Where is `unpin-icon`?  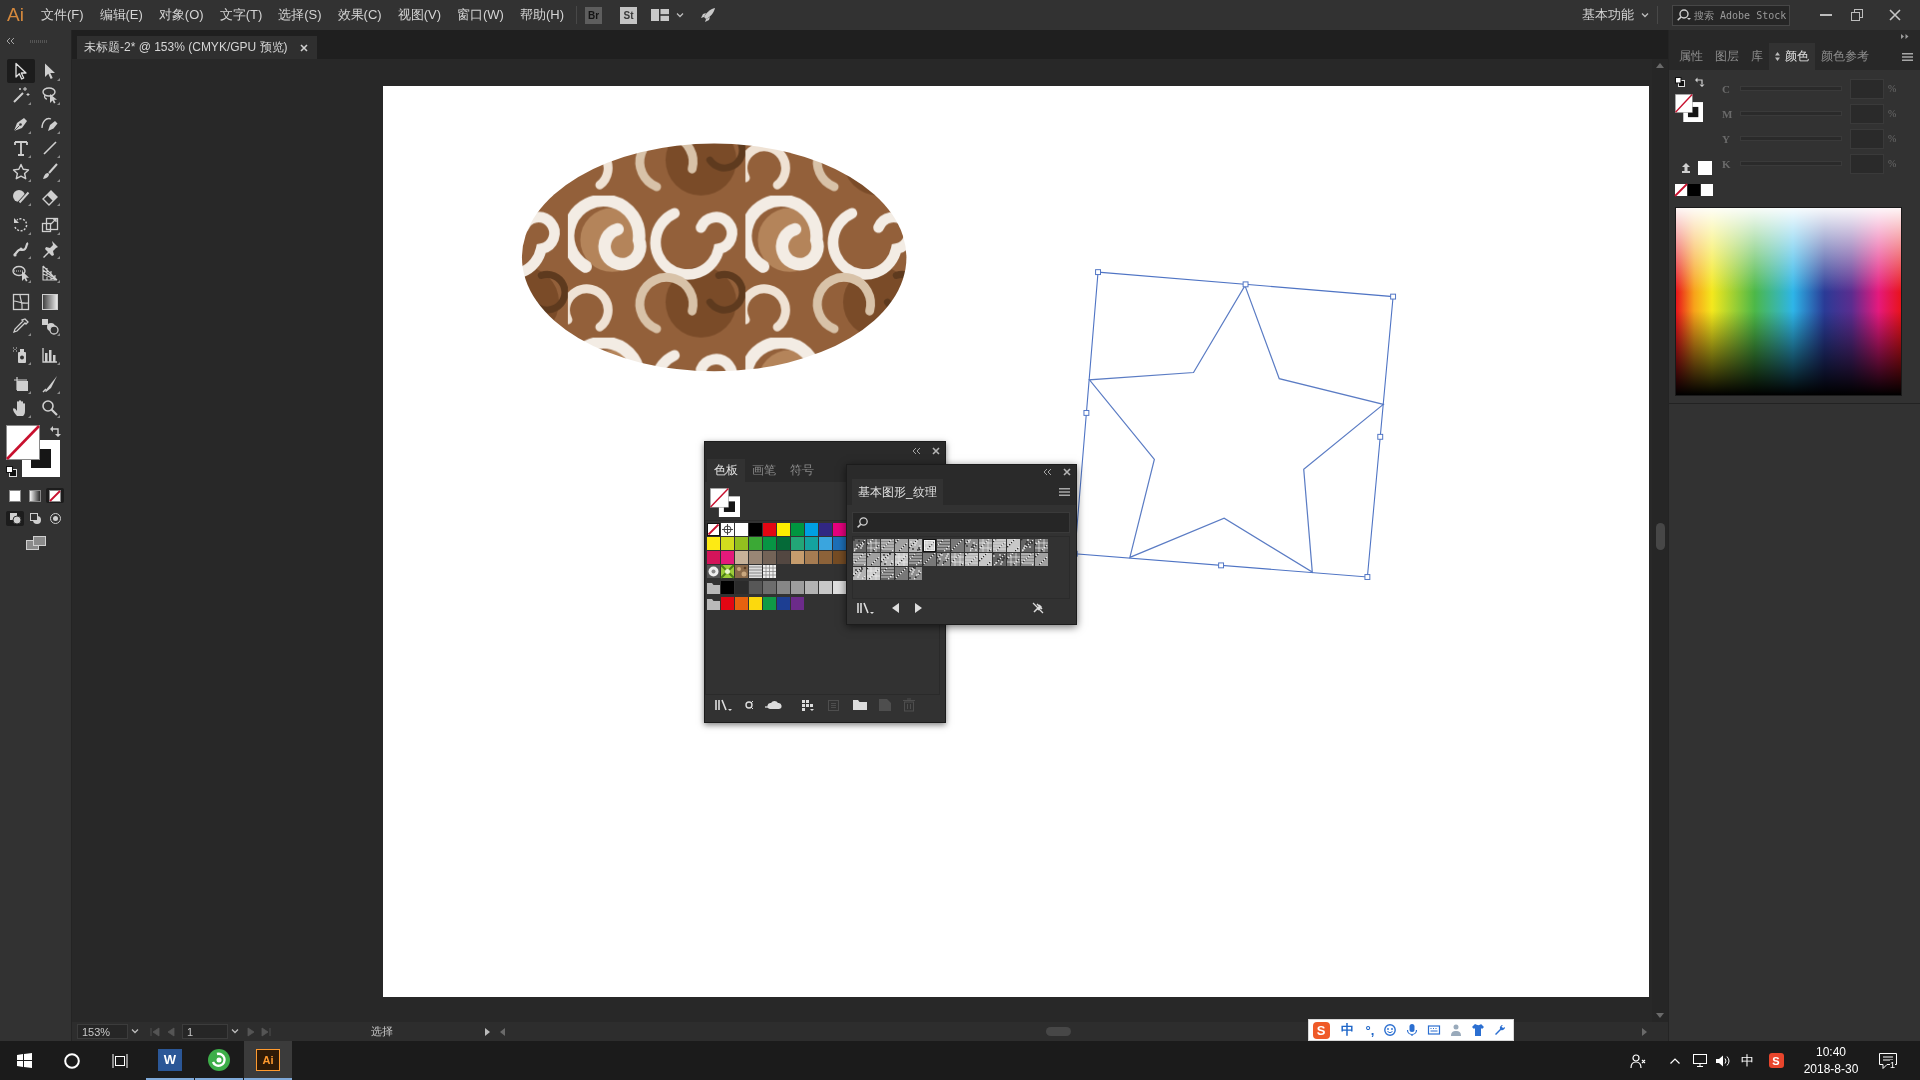 unpin-icon is located at coordinates (1038, 608).